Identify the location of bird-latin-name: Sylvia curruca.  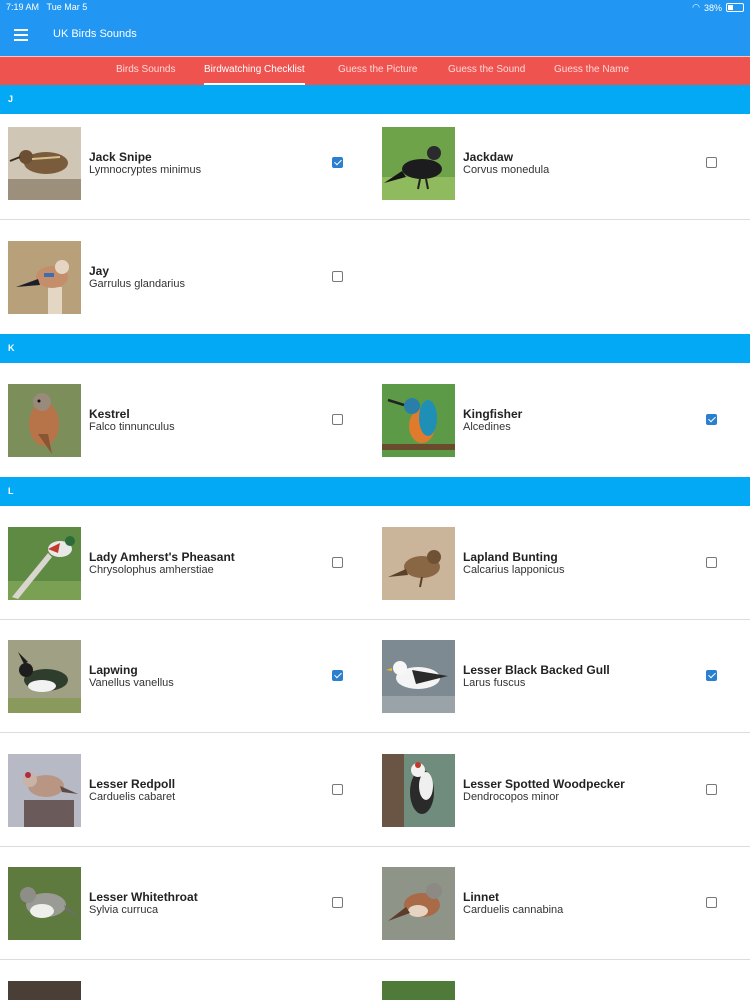
(124, 910).